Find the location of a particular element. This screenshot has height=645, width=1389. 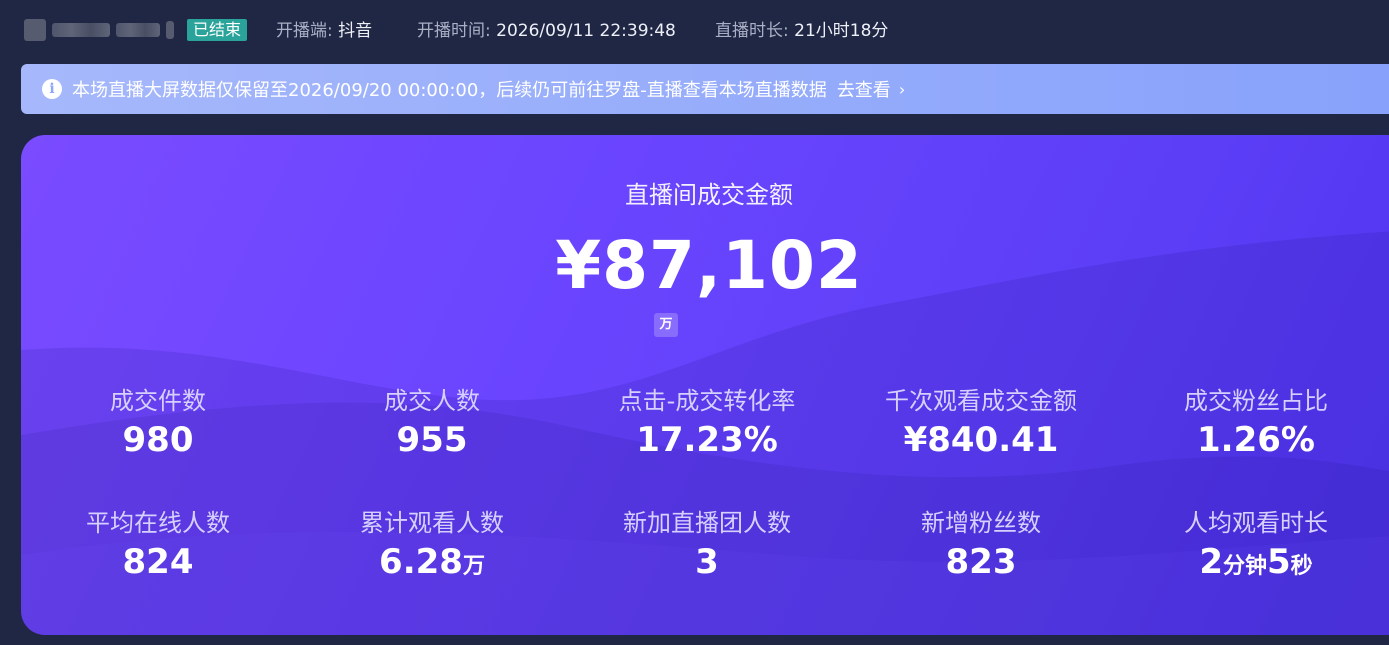

metric-value: 2分钟5秒 is located at coordinates (1255, 562).